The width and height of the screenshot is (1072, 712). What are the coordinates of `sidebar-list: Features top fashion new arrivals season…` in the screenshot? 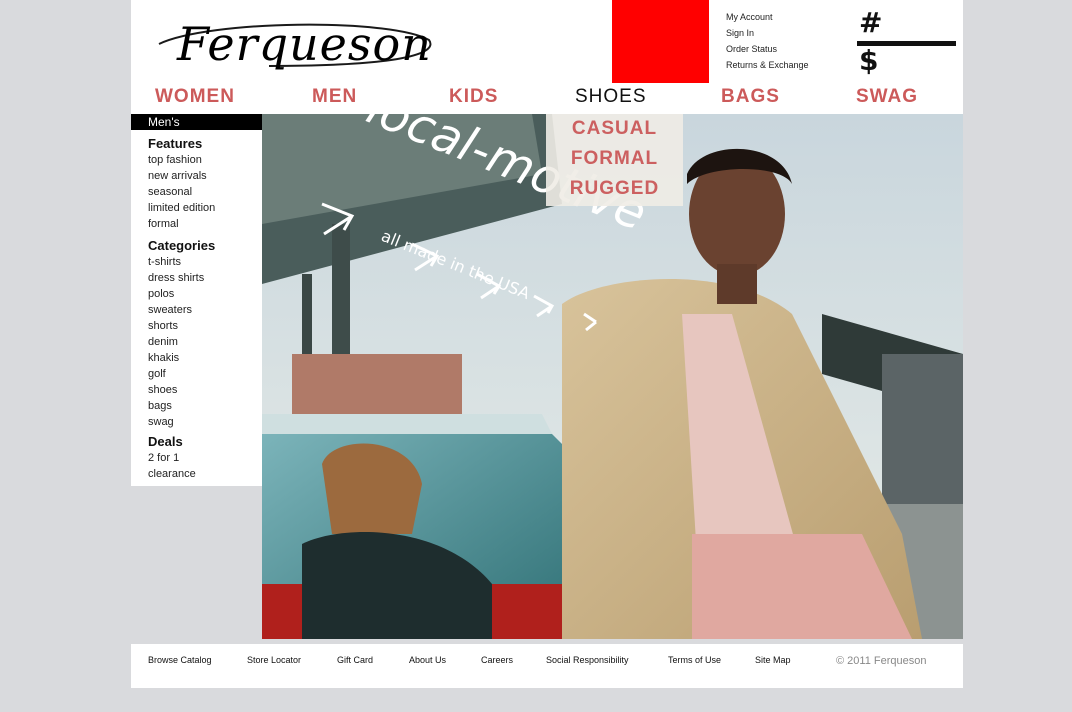 It's located at (181, 309).